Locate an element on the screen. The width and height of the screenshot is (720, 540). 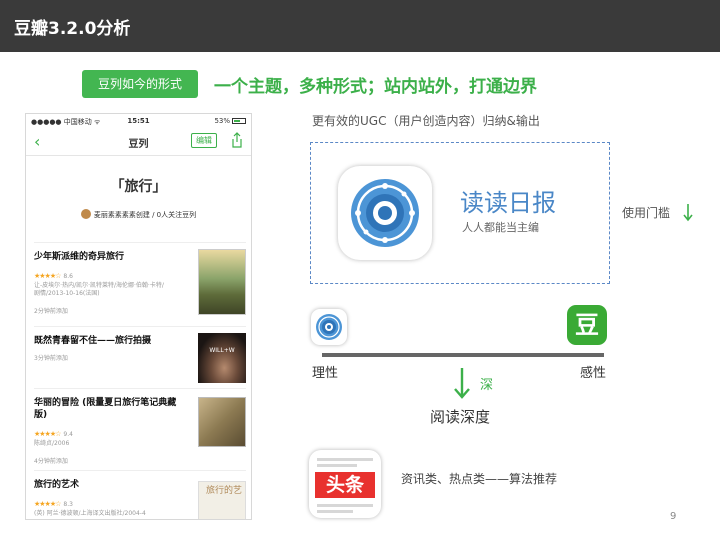
avatar is located at coordinates (85, 214).